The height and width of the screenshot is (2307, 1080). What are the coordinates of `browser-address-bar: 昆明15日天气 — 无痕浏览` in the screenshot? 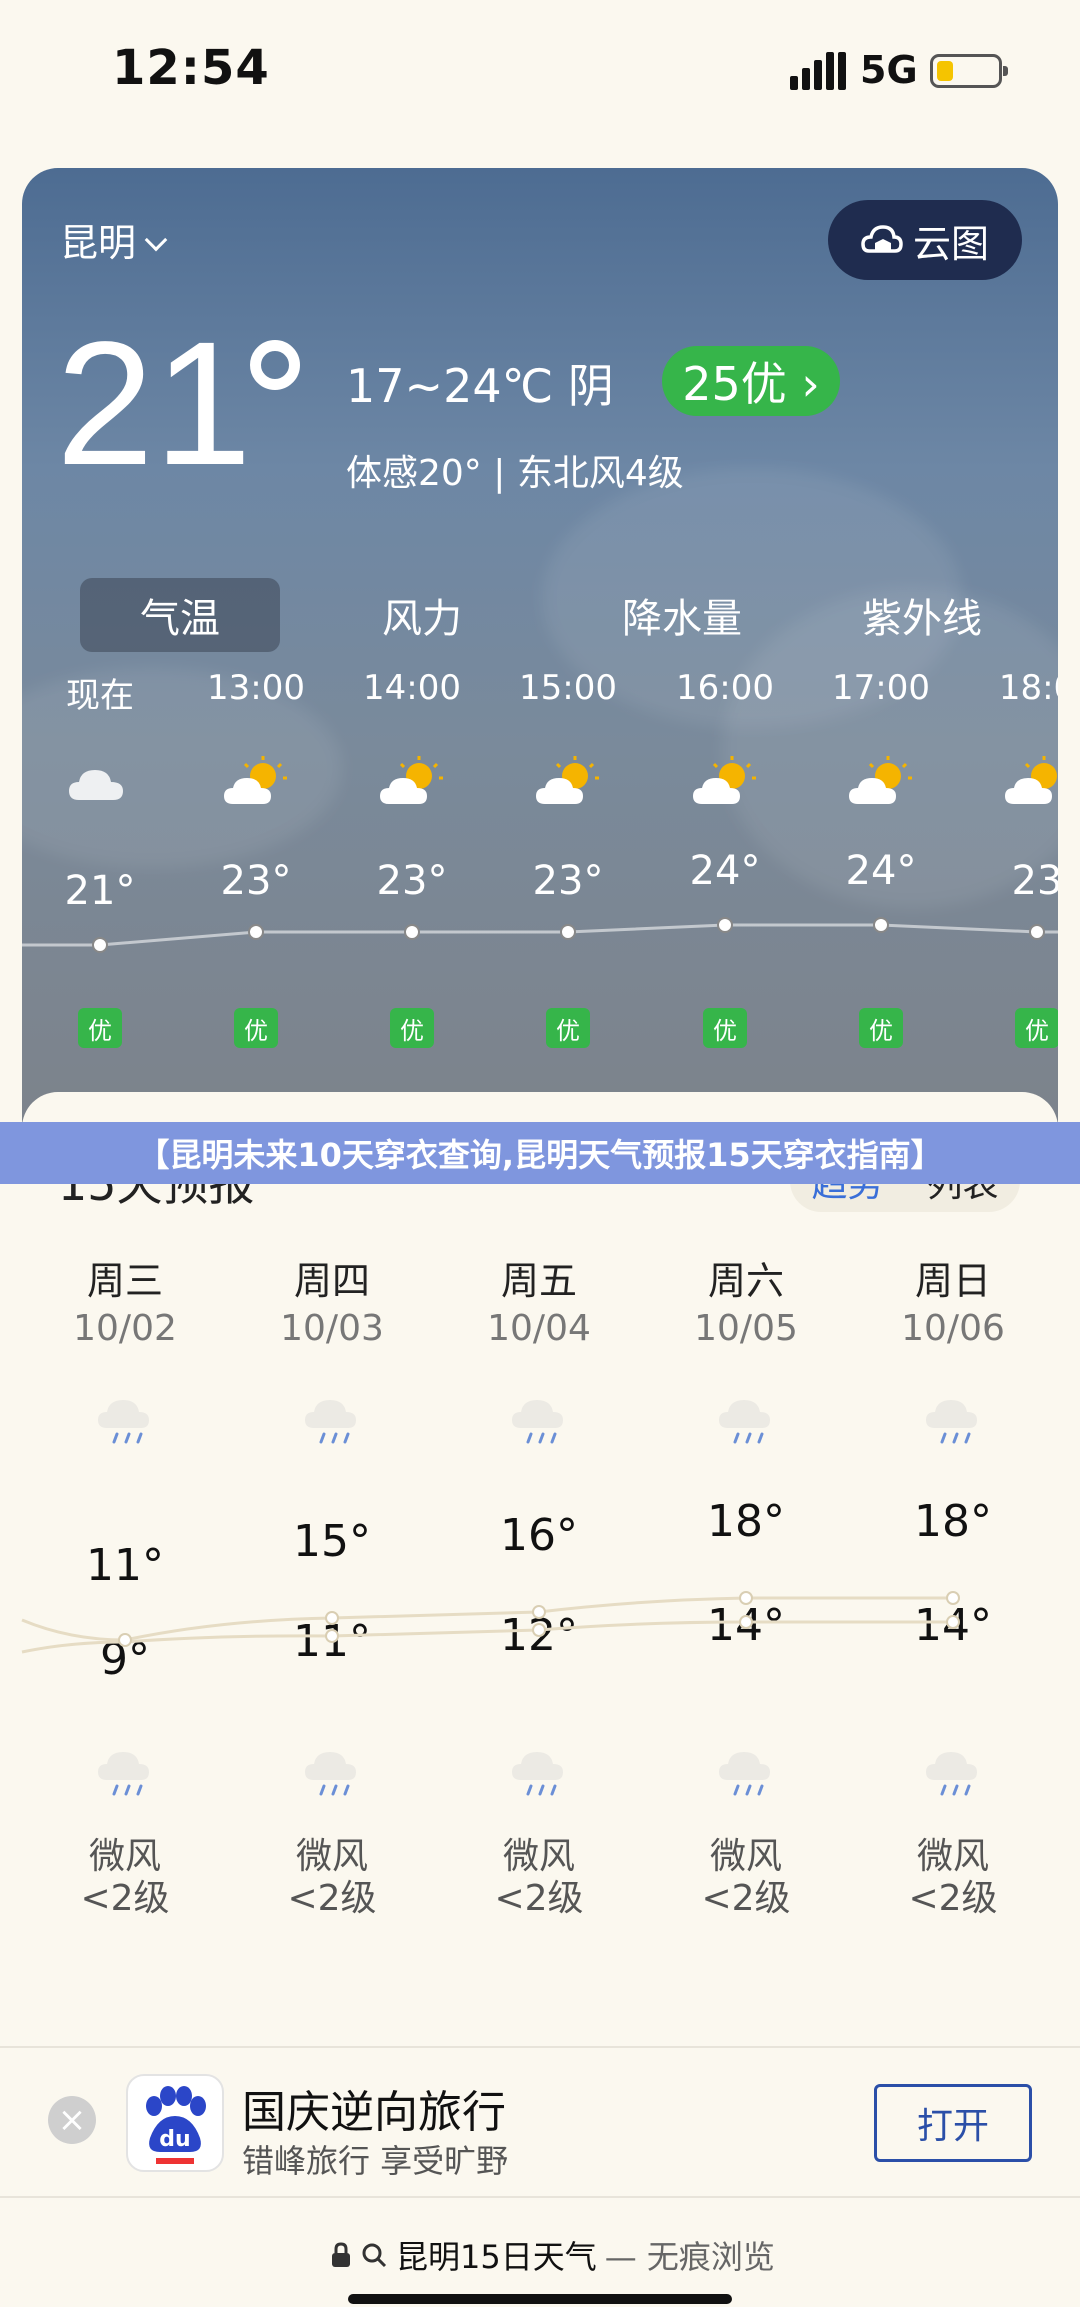 It's located at (540, 2251).